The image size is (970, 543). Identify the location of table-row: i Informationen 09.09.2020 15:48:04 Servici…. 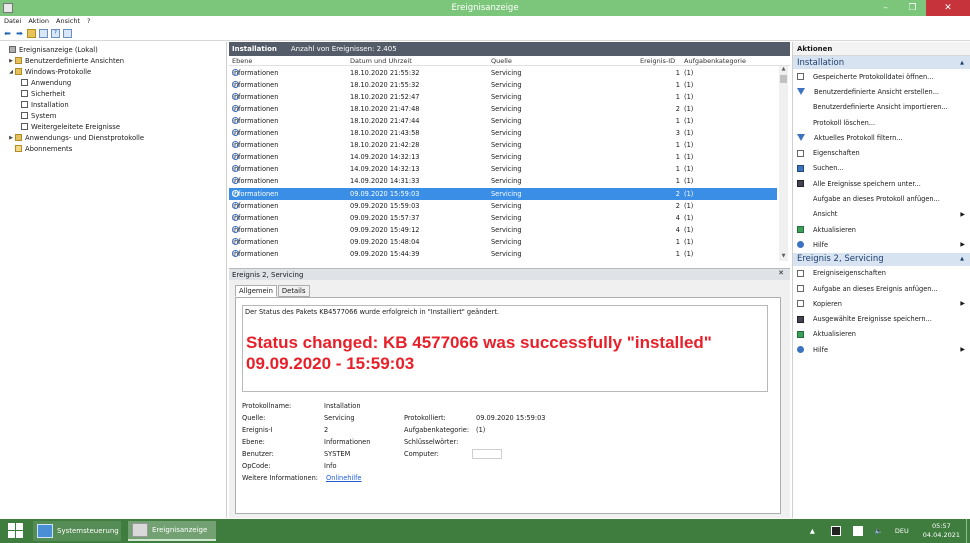
(503, 242).